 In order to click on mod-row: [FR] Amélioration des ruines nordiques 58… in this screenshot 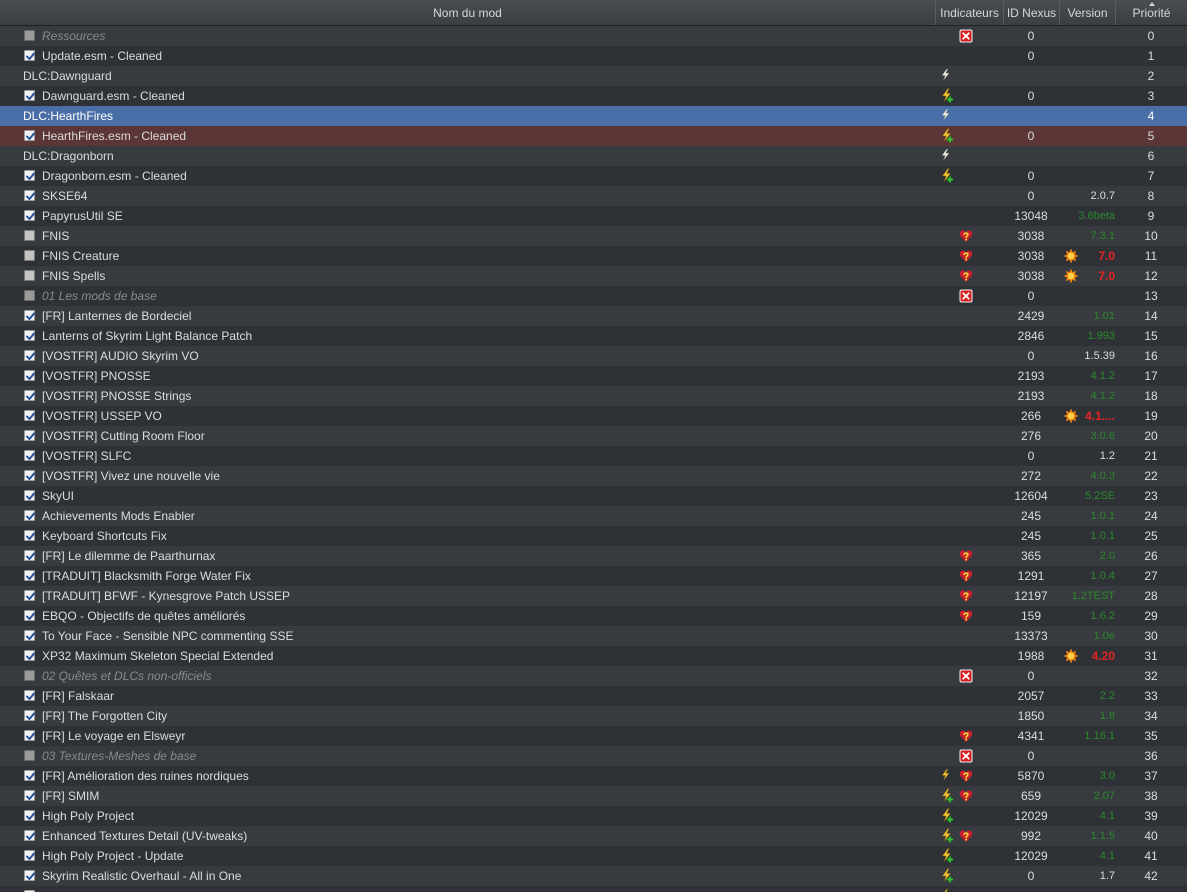, I will do `click(593, 776)`.